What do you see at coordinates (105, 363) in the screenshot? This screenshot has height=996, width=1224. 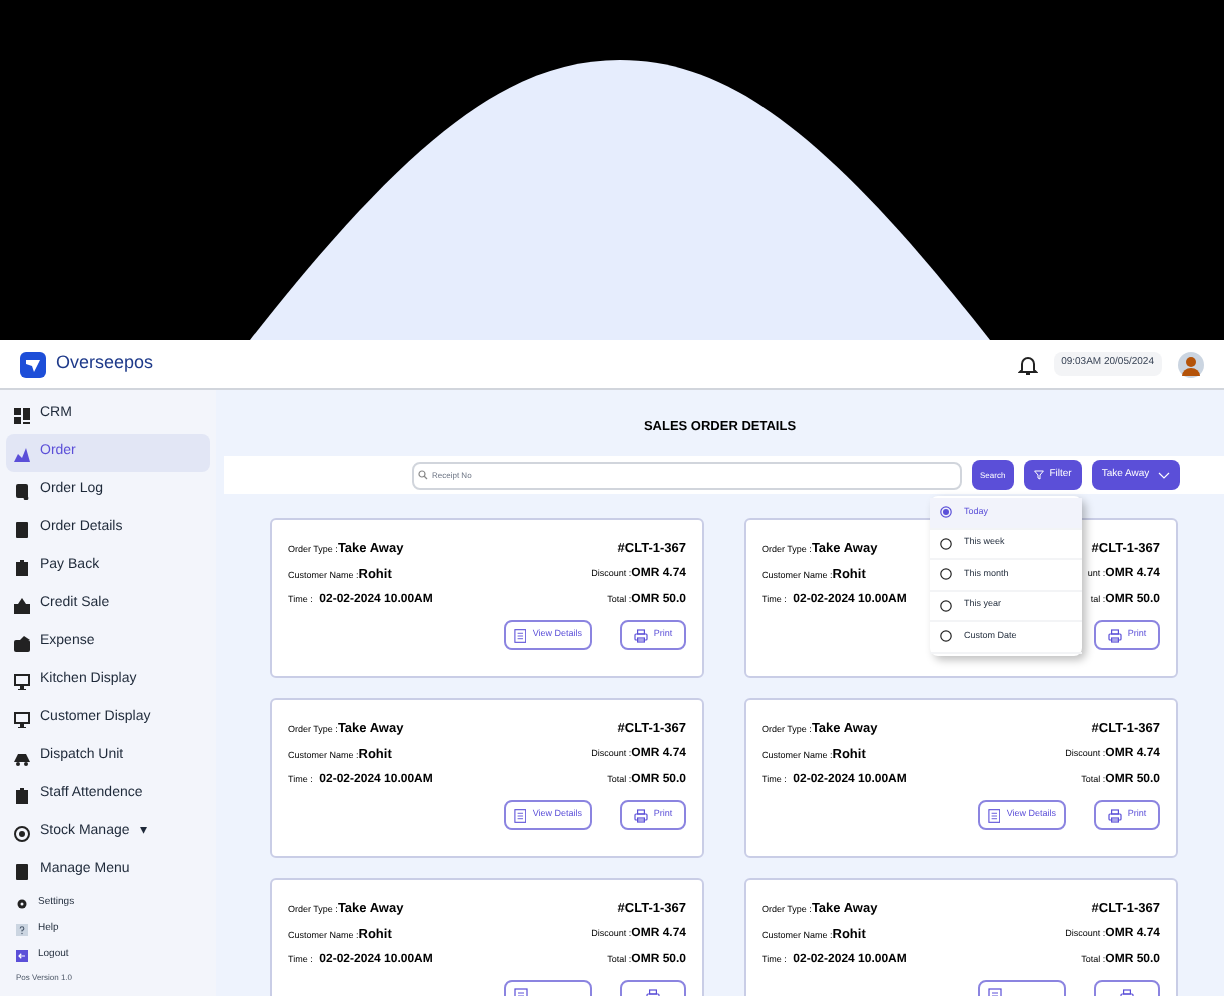 I see `brand-name: Overseepos` at bounding box center [105, 363].